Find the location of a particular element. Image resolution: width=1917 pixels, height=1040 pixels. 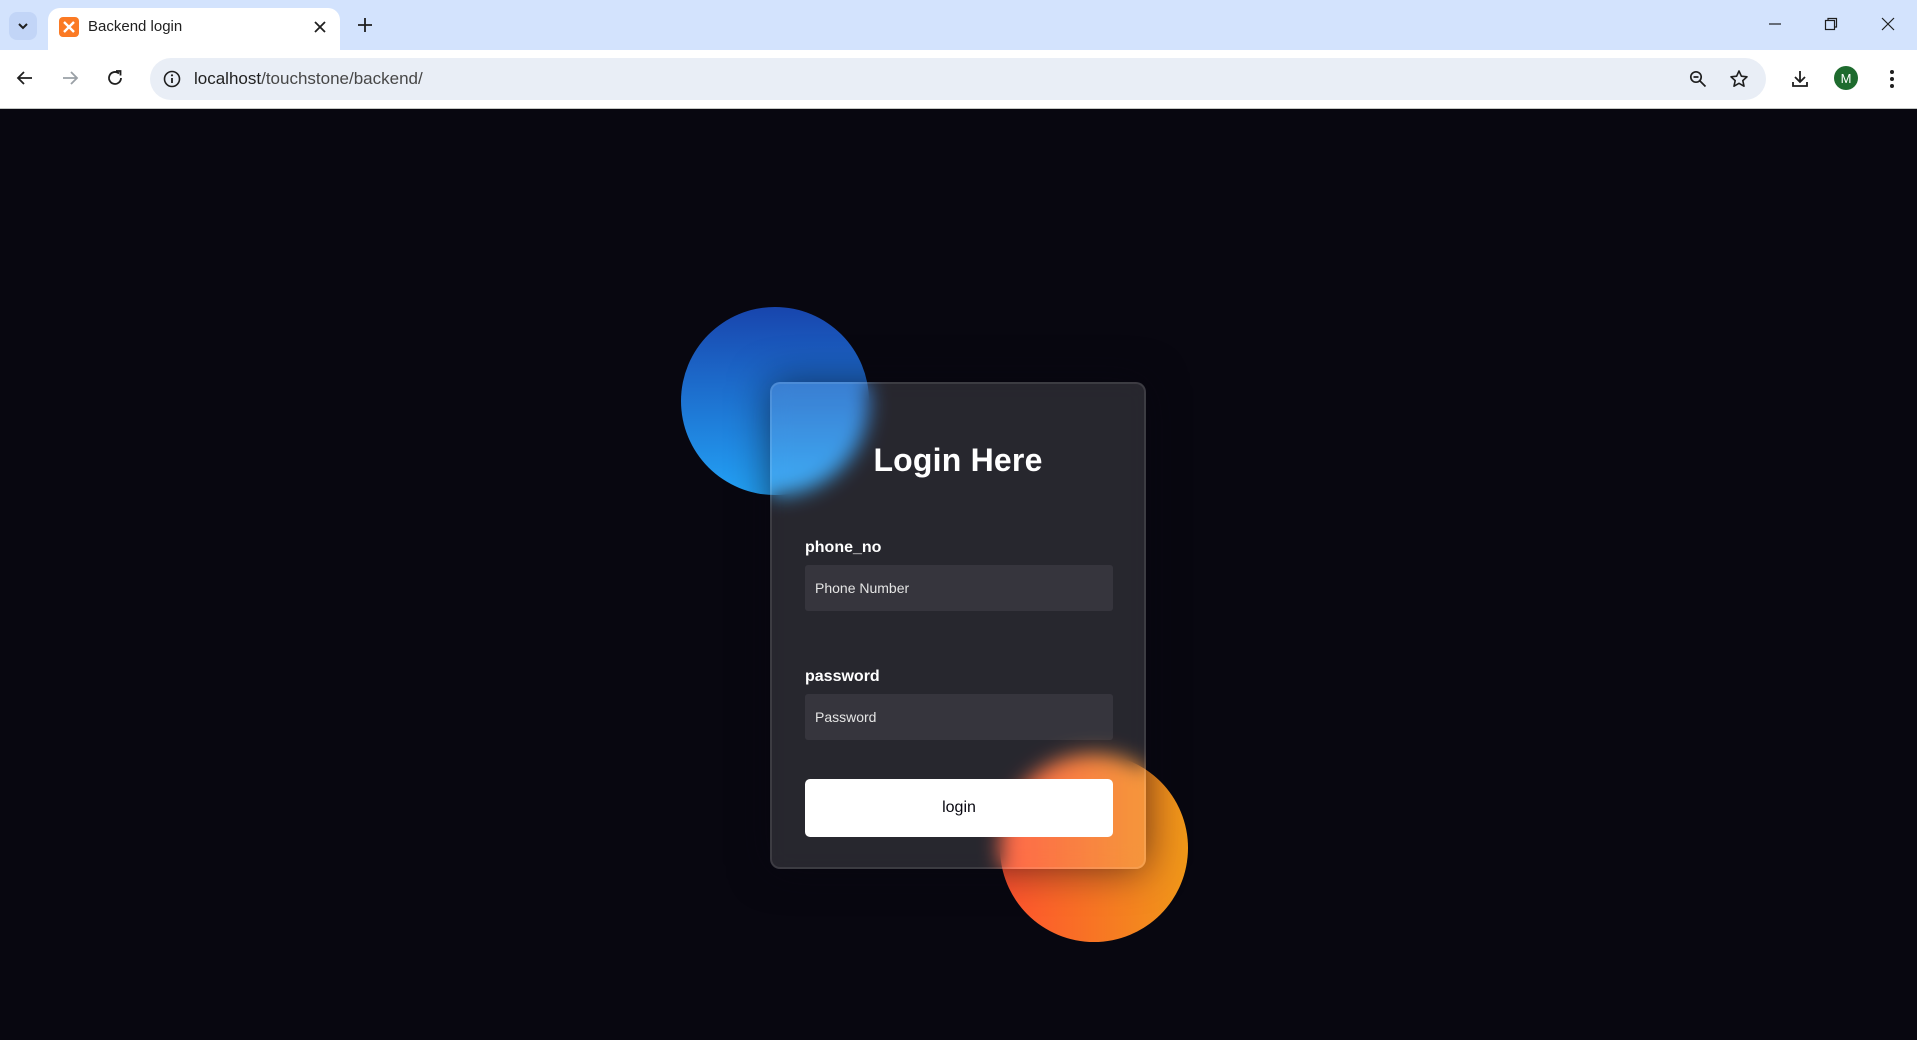

back-button is located at coordinates (25, 78).